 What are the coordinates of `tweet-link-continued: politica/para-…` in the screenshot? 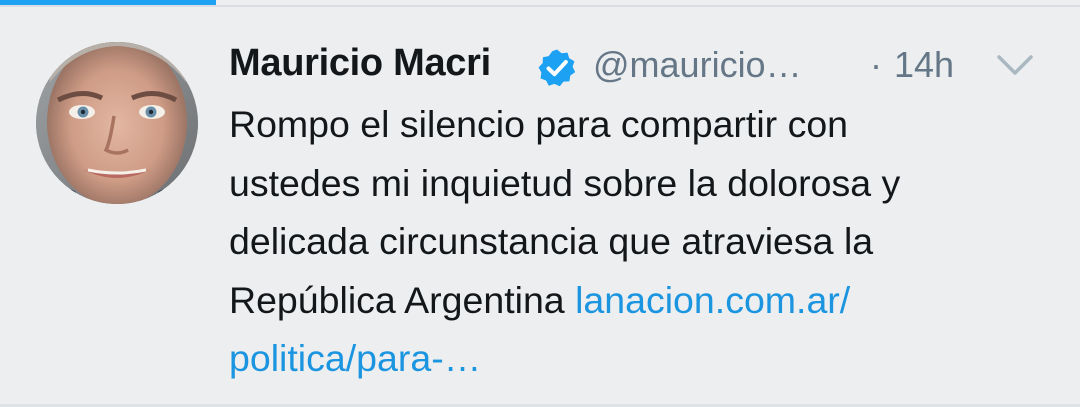 It's located at (355, 358).